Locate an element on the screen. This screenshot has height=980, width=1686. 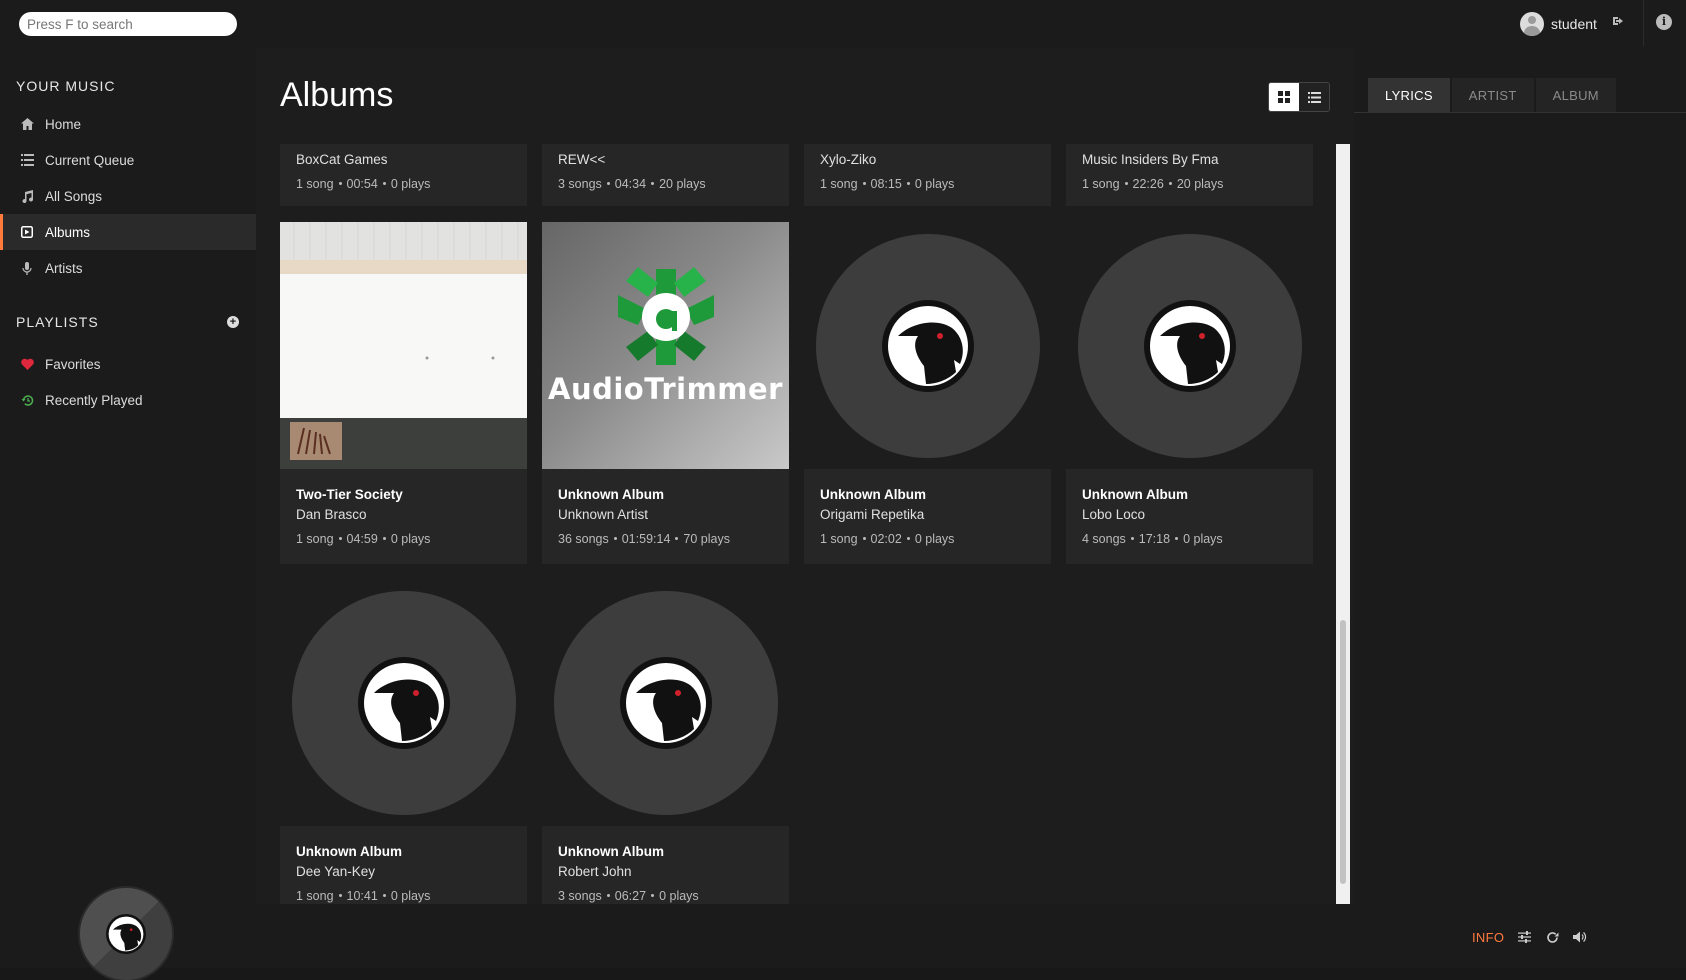
album-card: BoxCat Games 1 song 00:54 0 plays is located at coordinates (403, 175).